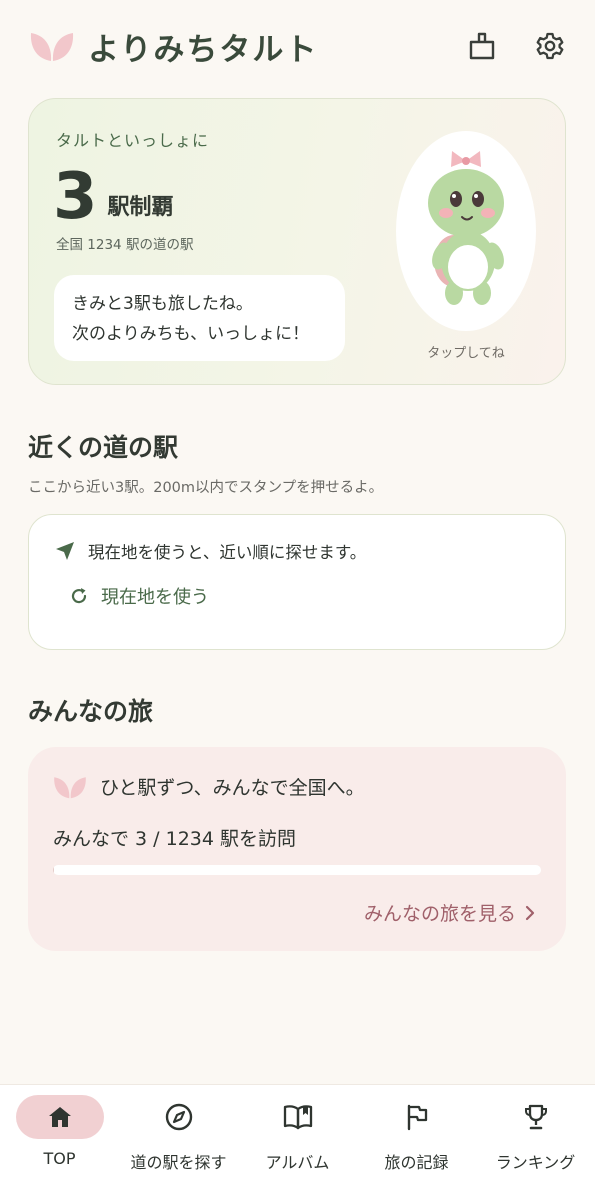 The image size is (595, 1199). I want to click on everyone-progress-text: みんなで 3 / 1234 駅を訪問, so click(175, 839).